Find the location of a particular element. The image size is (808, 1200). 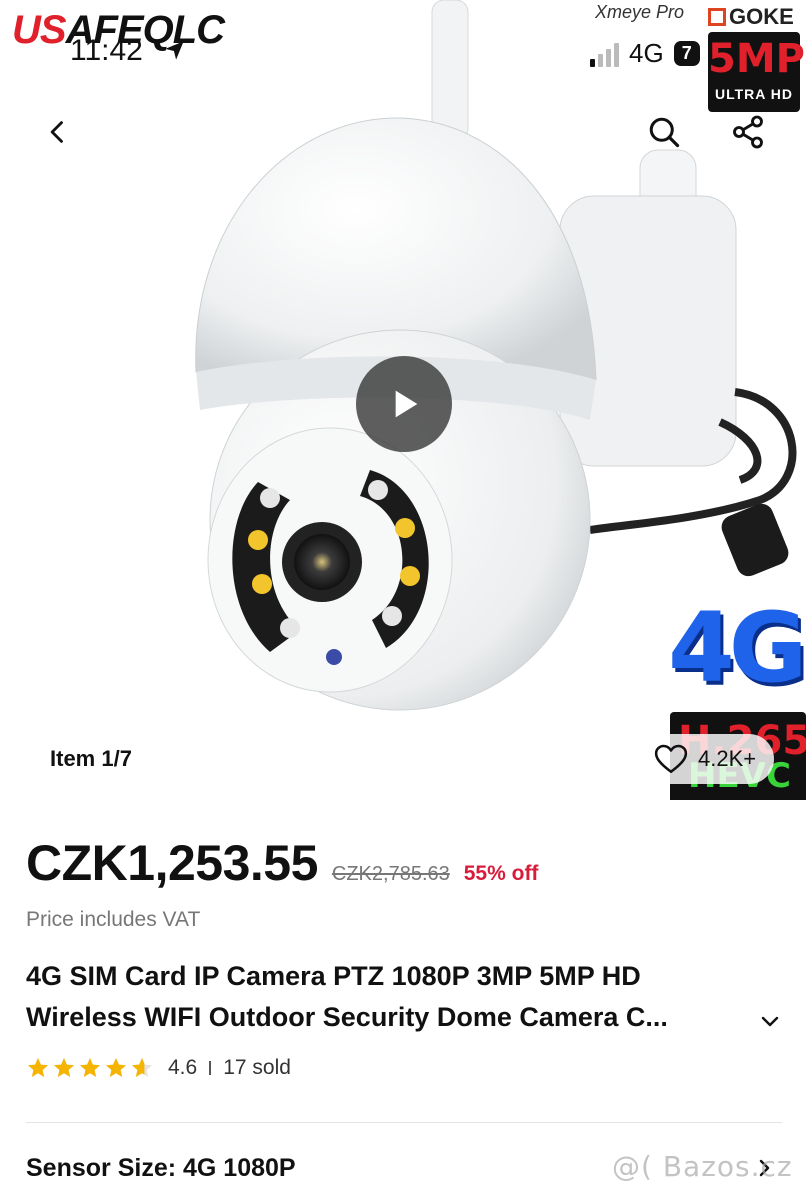

sensor-size-label: Sensor Size: 4G 1080P is located at coordinates (161, 1167).